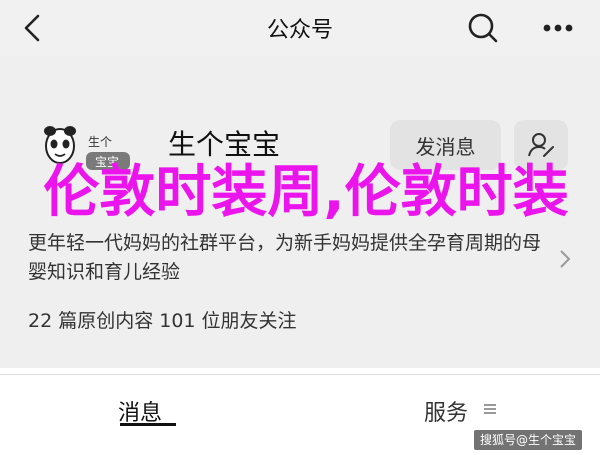 Image resolution: width=600 pixels, height=455 pixels. What do you see at coordinates (483, 28) in the screenshot?
I see `search-icon` at bounding box center [483, 28].